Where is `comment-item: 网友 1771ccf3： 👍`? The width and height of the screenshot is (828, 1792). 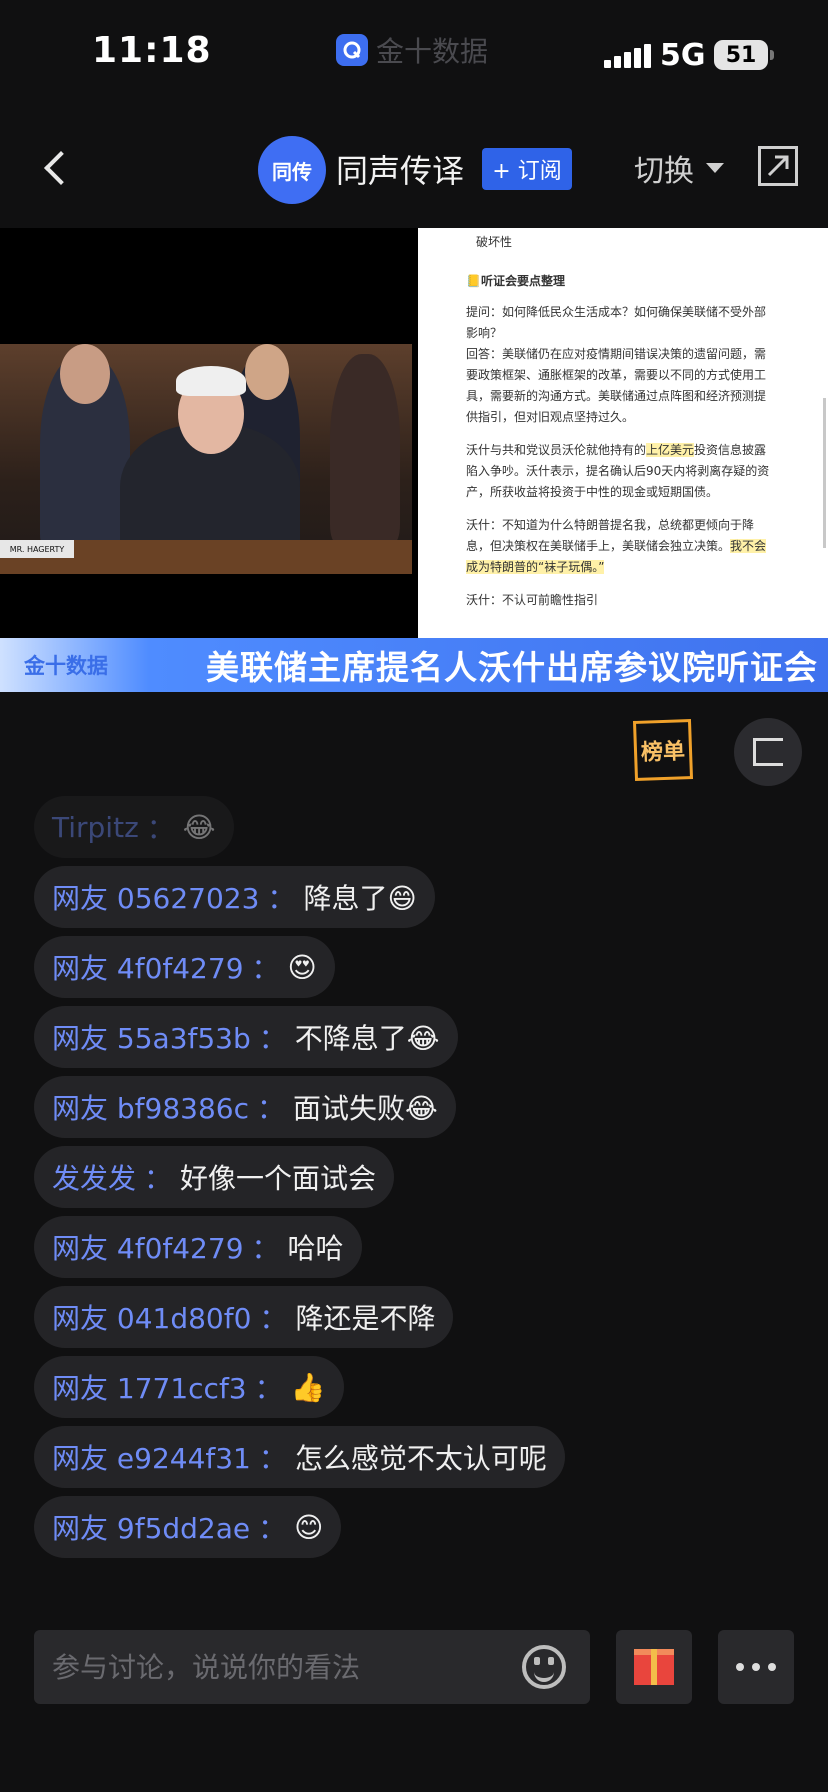 comment-item: 网友 1771ccf3： 👍 is located at coordinates (189, 1387).